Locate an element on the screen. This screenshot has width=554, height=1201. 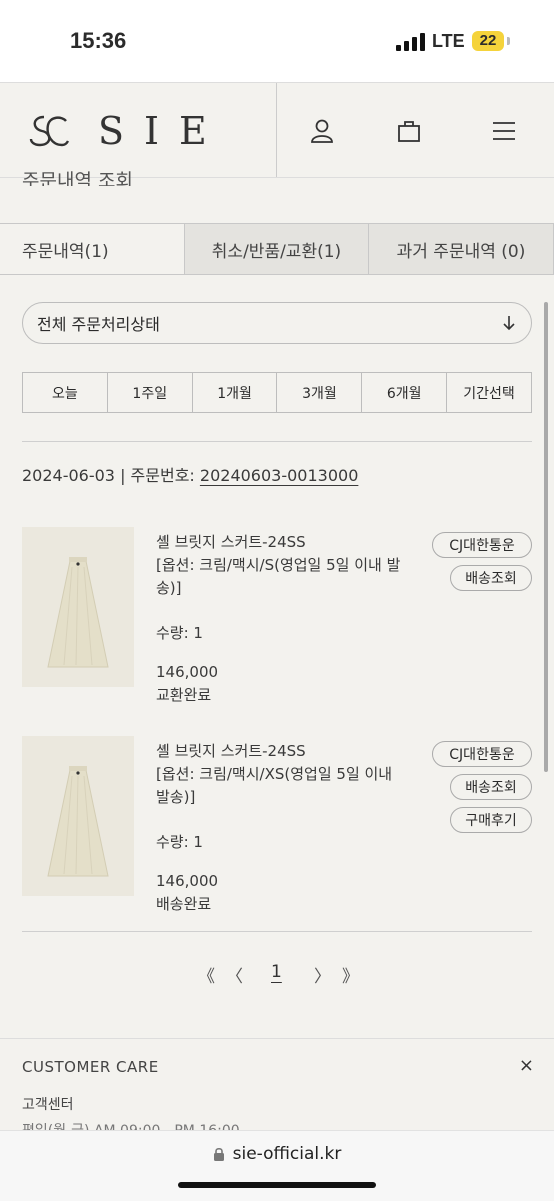
product-option: [옵션: 크림/맥시/XS(영업일 5일 이내 발송)] is located at coordinates (274, 785).